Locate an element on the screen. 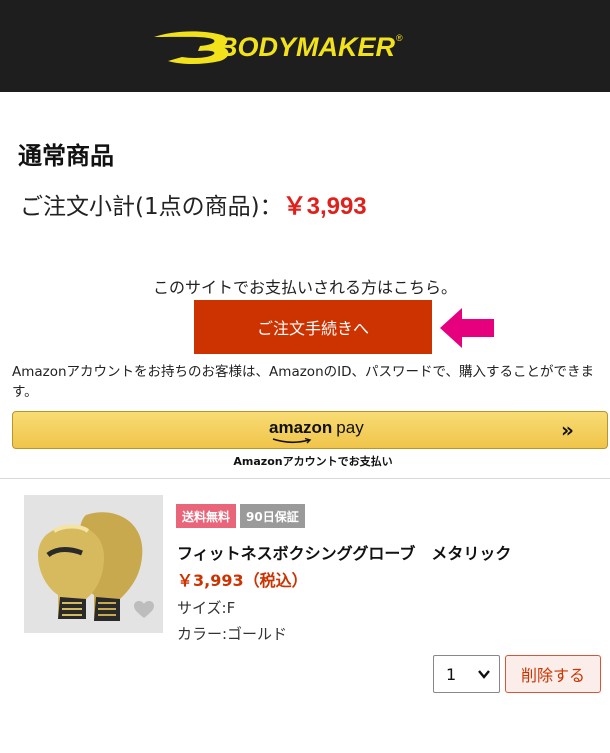  product-size: サイズ:F is located at coordinates (206, 608).